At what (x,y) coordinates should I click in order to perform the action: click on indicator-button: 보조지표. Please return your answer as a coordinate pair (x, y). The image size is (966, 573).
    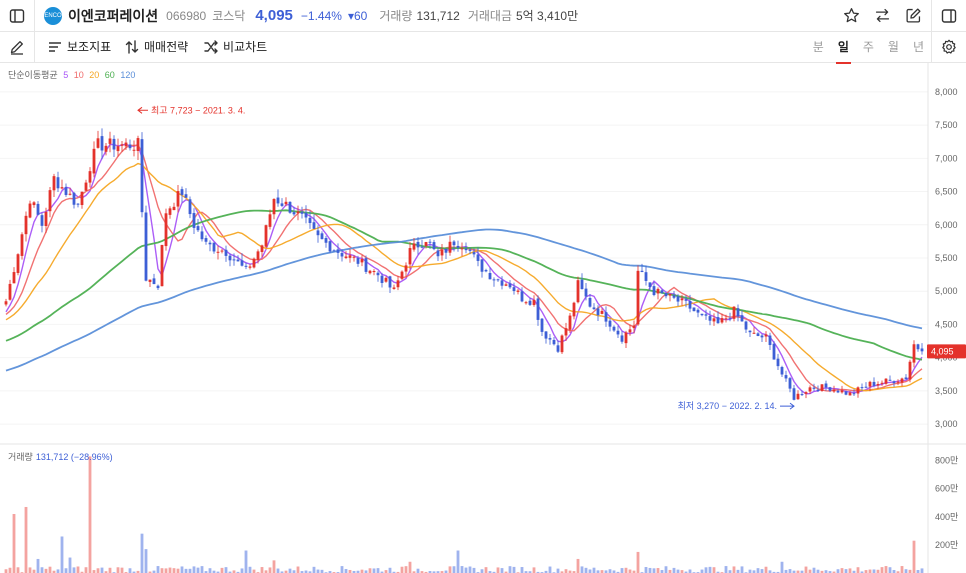
    Looking at the image, I should click on (79, 46).